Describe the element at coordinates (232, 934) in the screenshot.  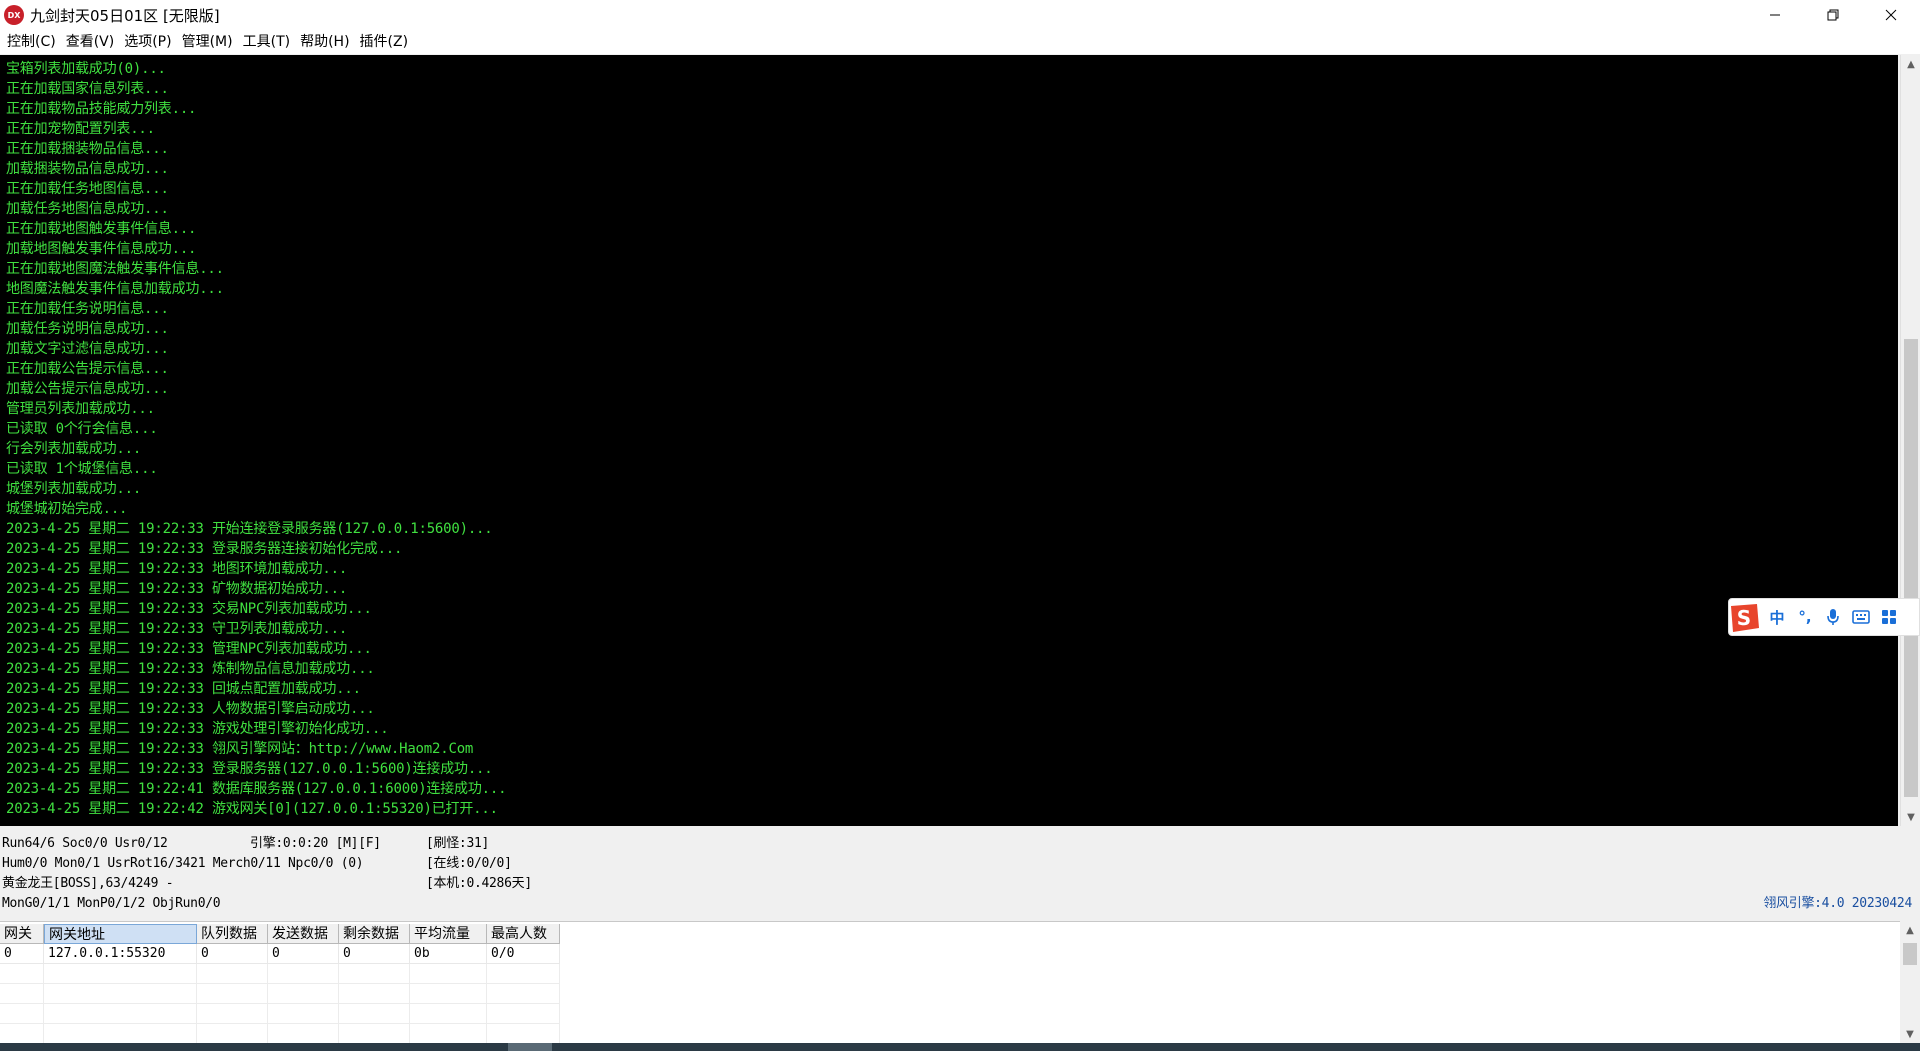
I see `col-header-queue: 队列数据` at that location.